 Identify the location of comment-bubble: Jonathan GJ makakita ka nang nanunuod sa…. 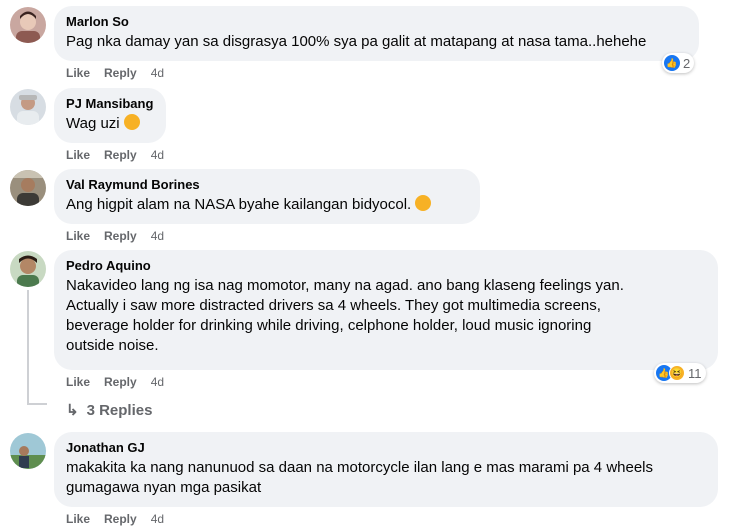
(386, 469).